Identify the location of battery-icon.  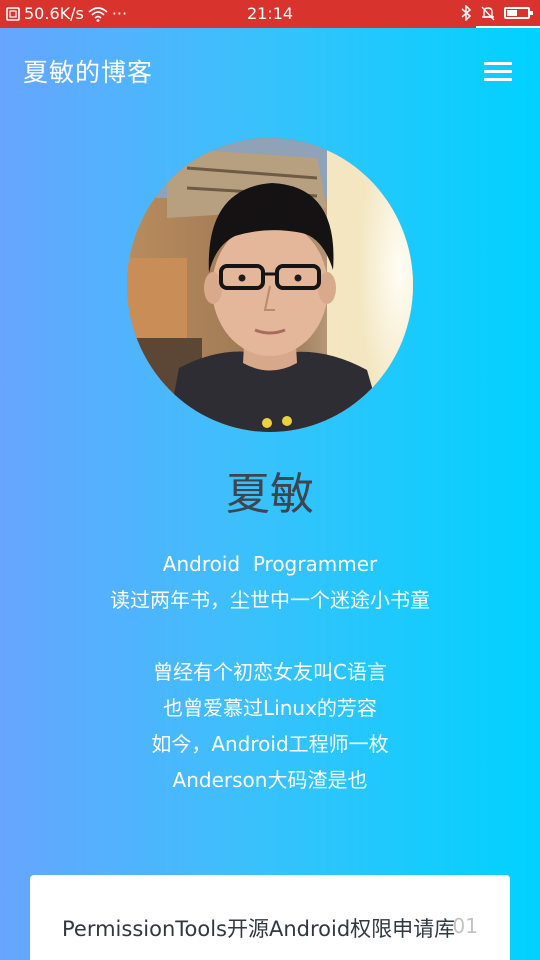
(518, 13).